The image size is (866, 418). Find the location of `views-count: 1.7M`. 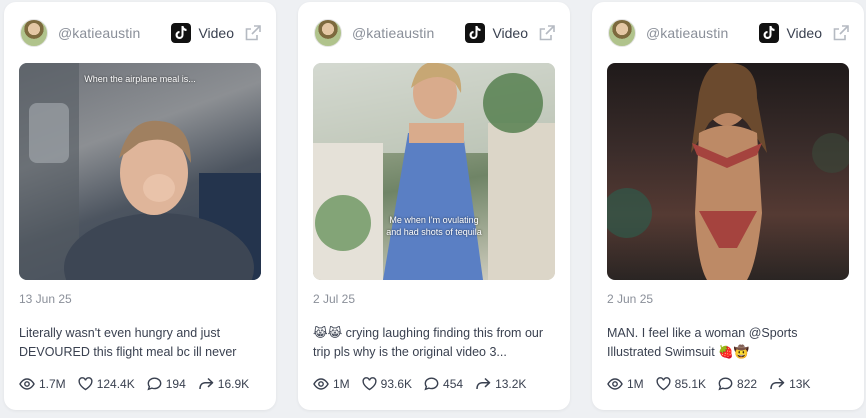

views-count: 1.7M is located at coordinates (52, 384).